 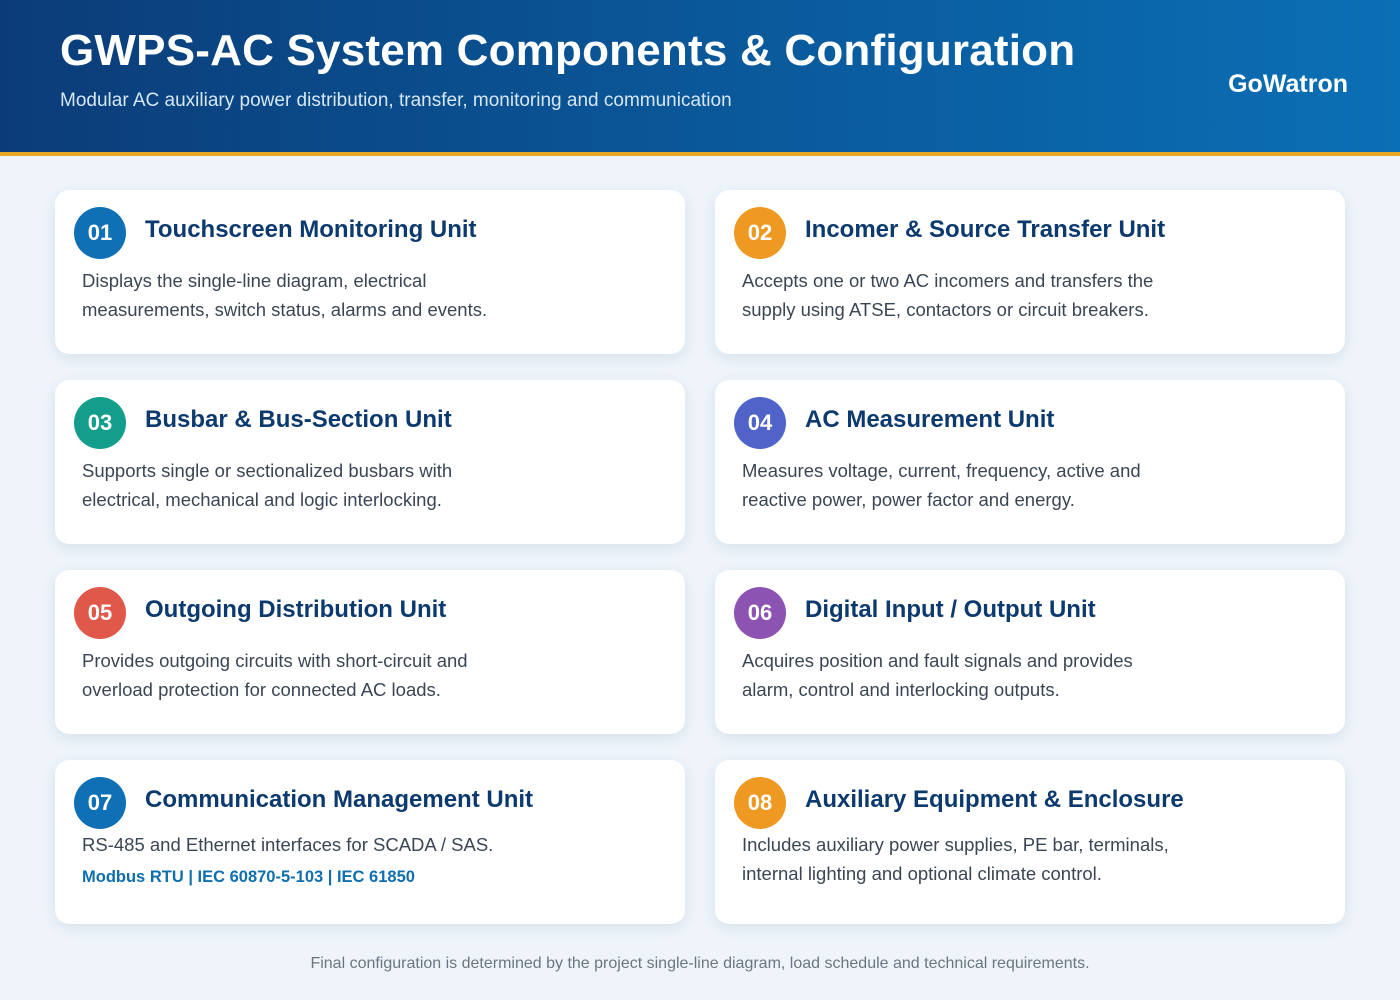 I want to click on brand-logo-text: GoWatron, so click(x=1288, y=84).